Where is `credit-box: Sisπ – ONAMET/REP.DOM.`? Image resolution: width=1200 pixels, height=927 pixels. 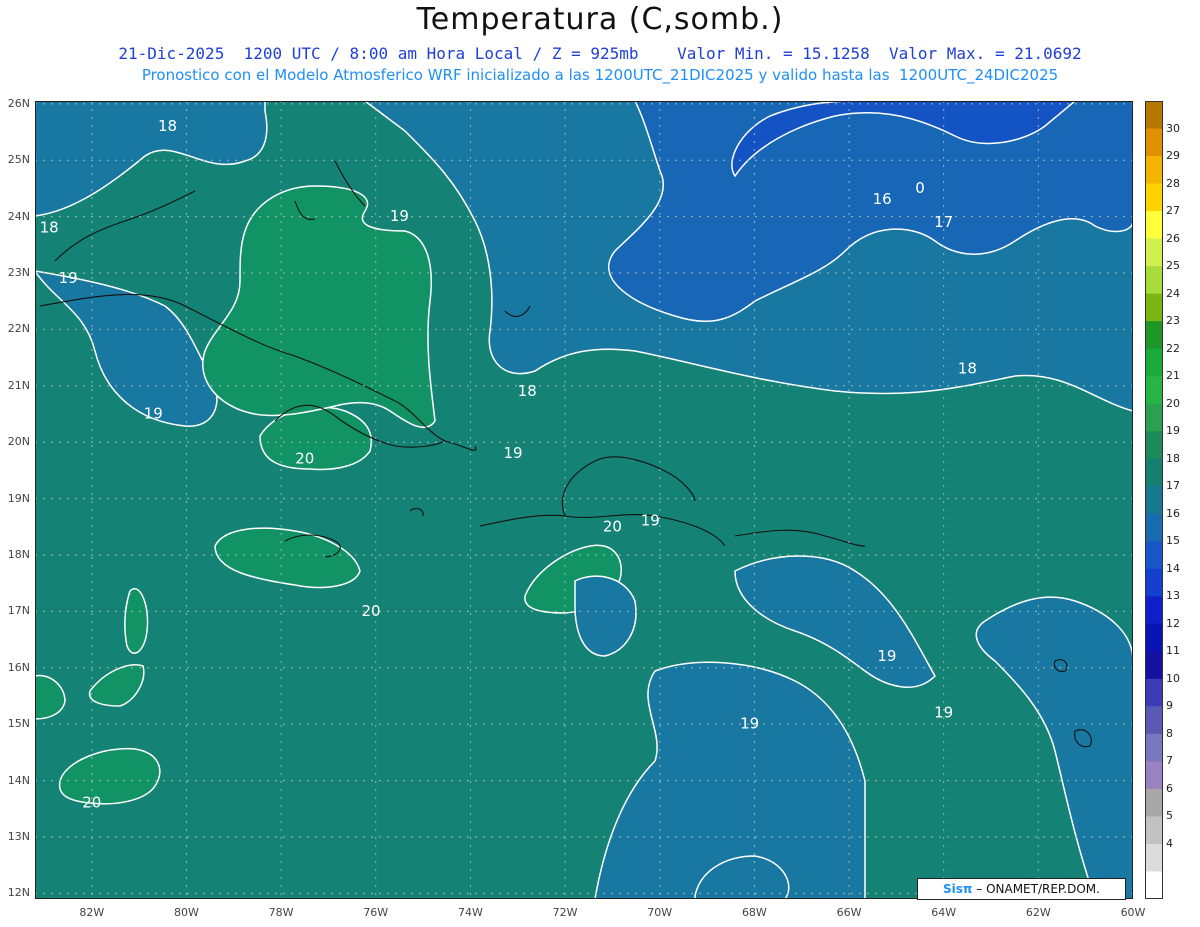 credit-box: Sisπ – ONAMET/REP.DOM. is located at coordinates (1021, 889).